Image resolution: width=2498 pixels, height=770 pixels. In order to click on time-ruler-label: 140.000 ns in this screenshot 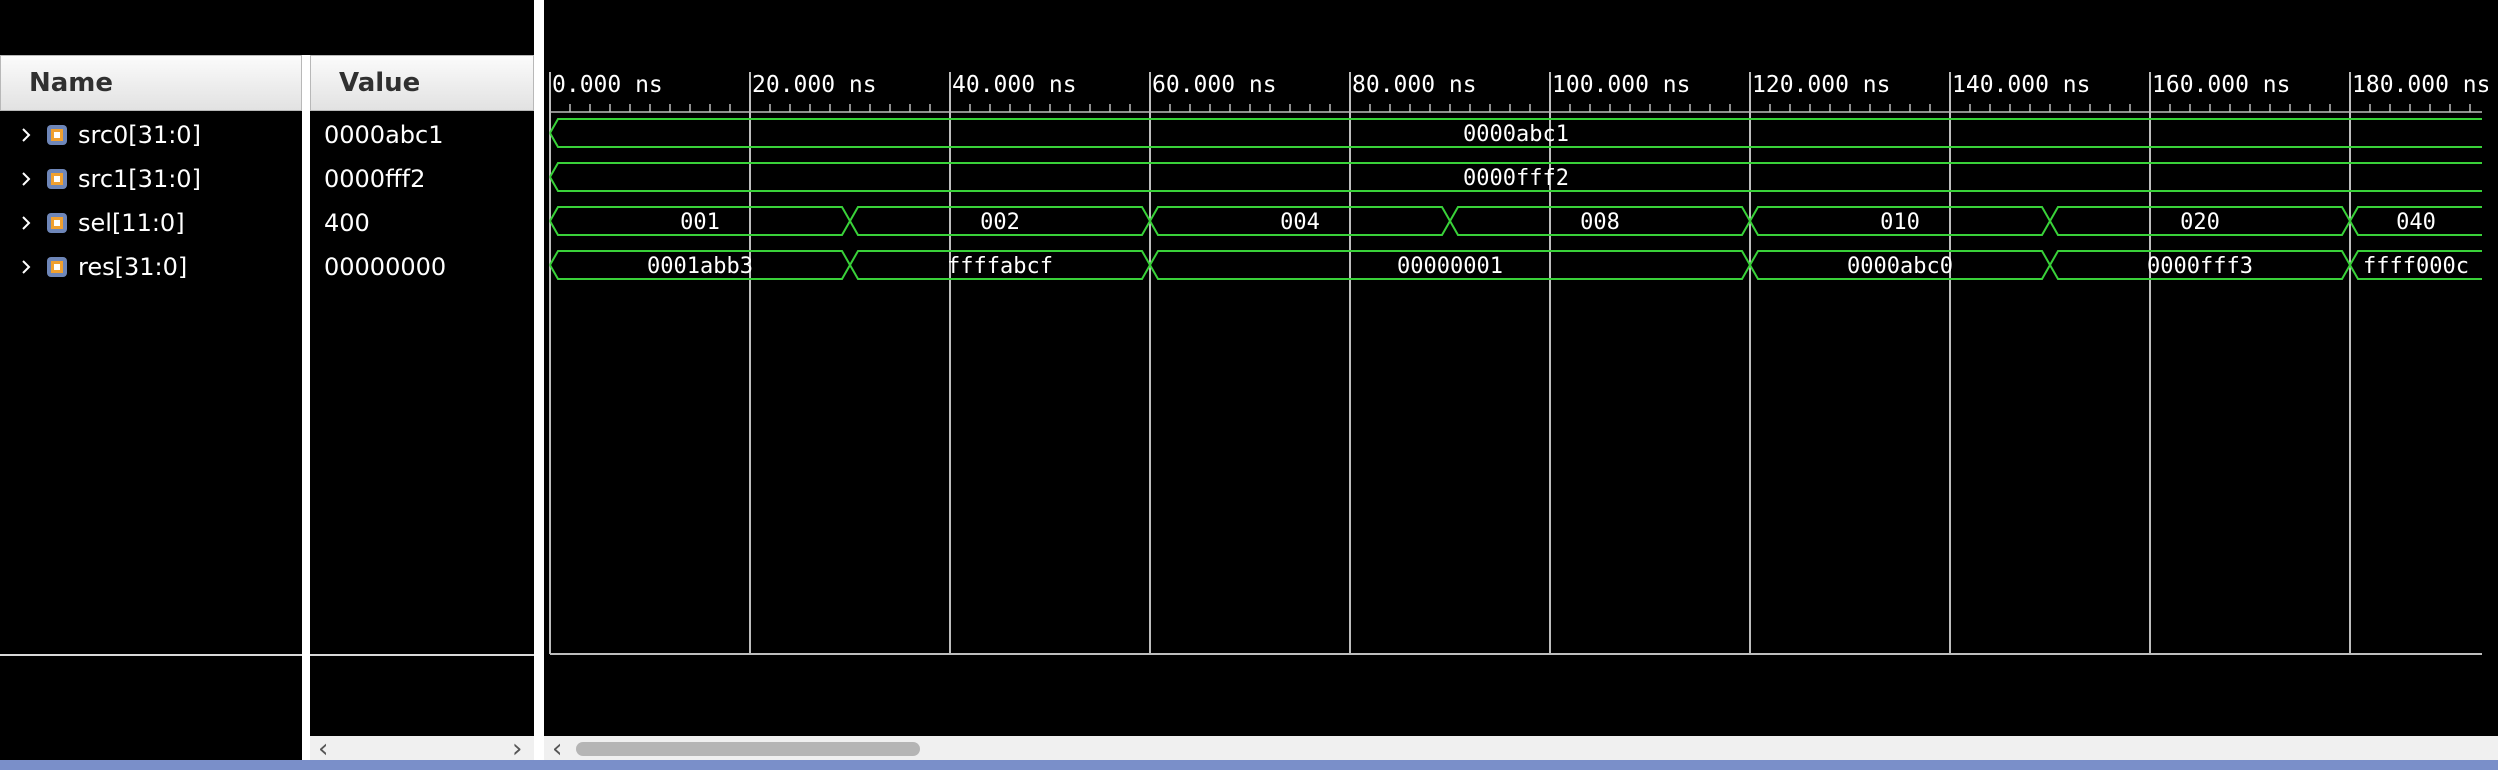, I will do `click(2021, 85)`.